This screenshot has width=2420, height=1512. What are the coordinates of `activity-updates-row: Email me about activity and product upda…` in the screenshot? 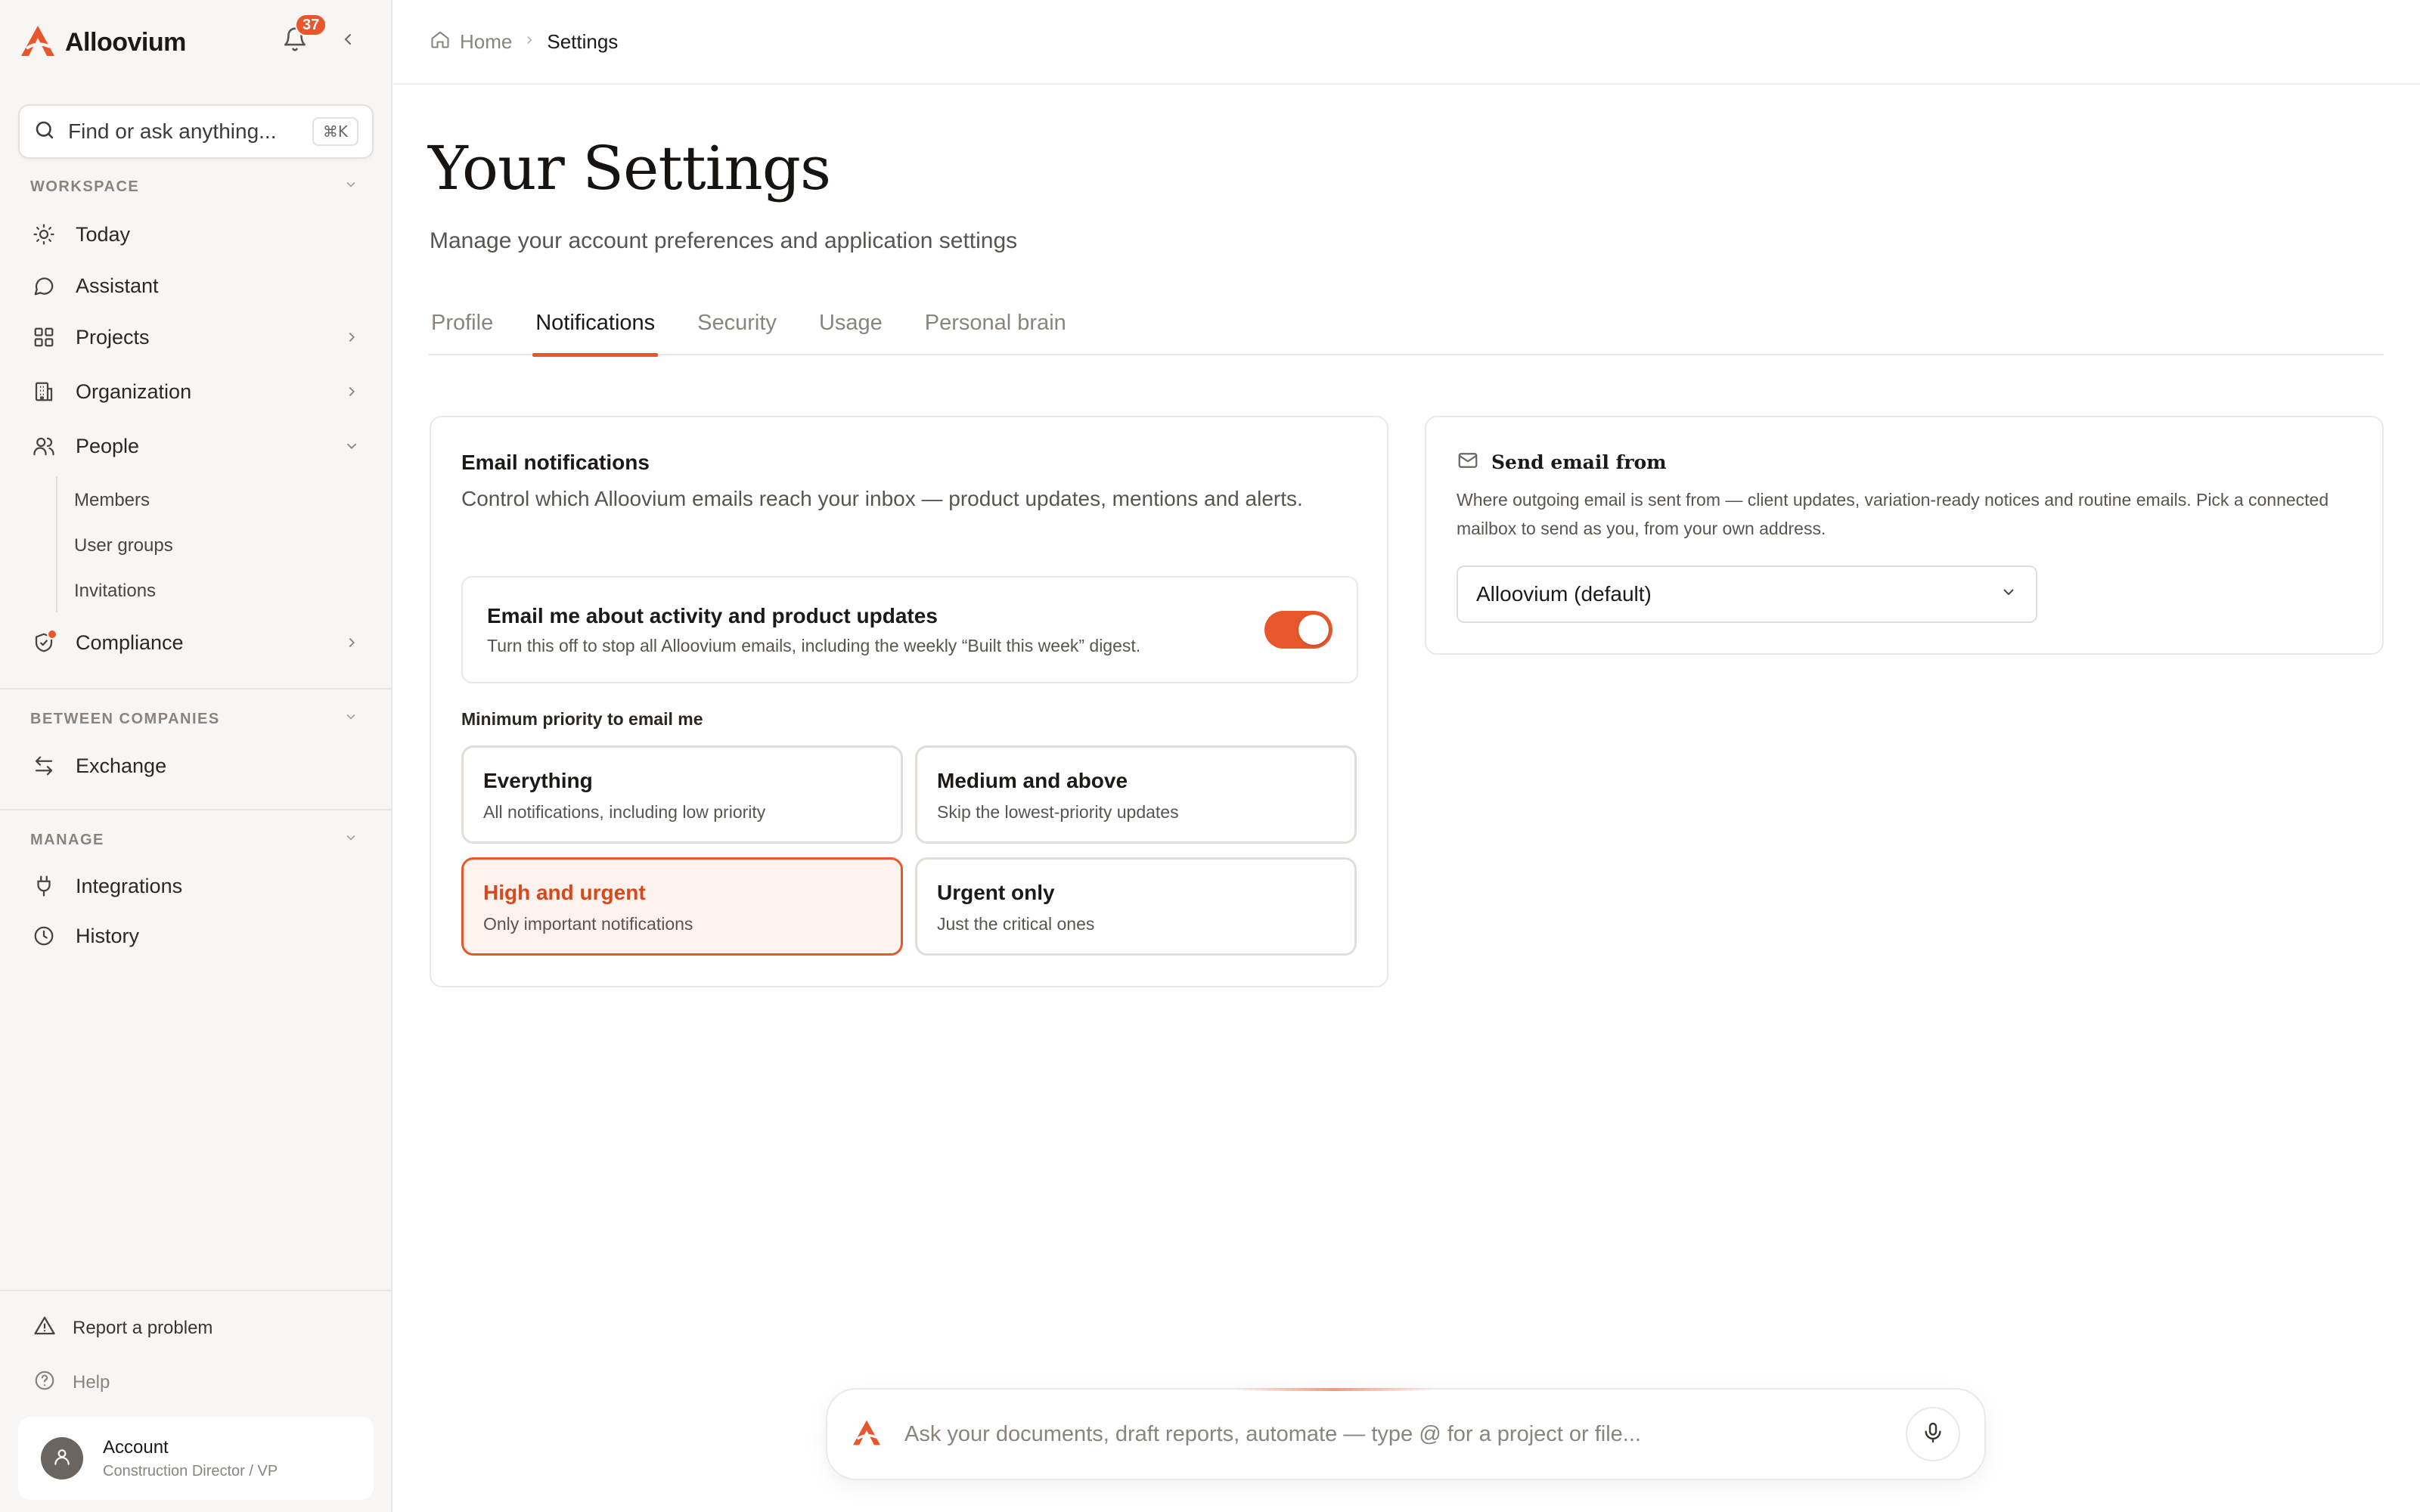 It's located at (909, 629).